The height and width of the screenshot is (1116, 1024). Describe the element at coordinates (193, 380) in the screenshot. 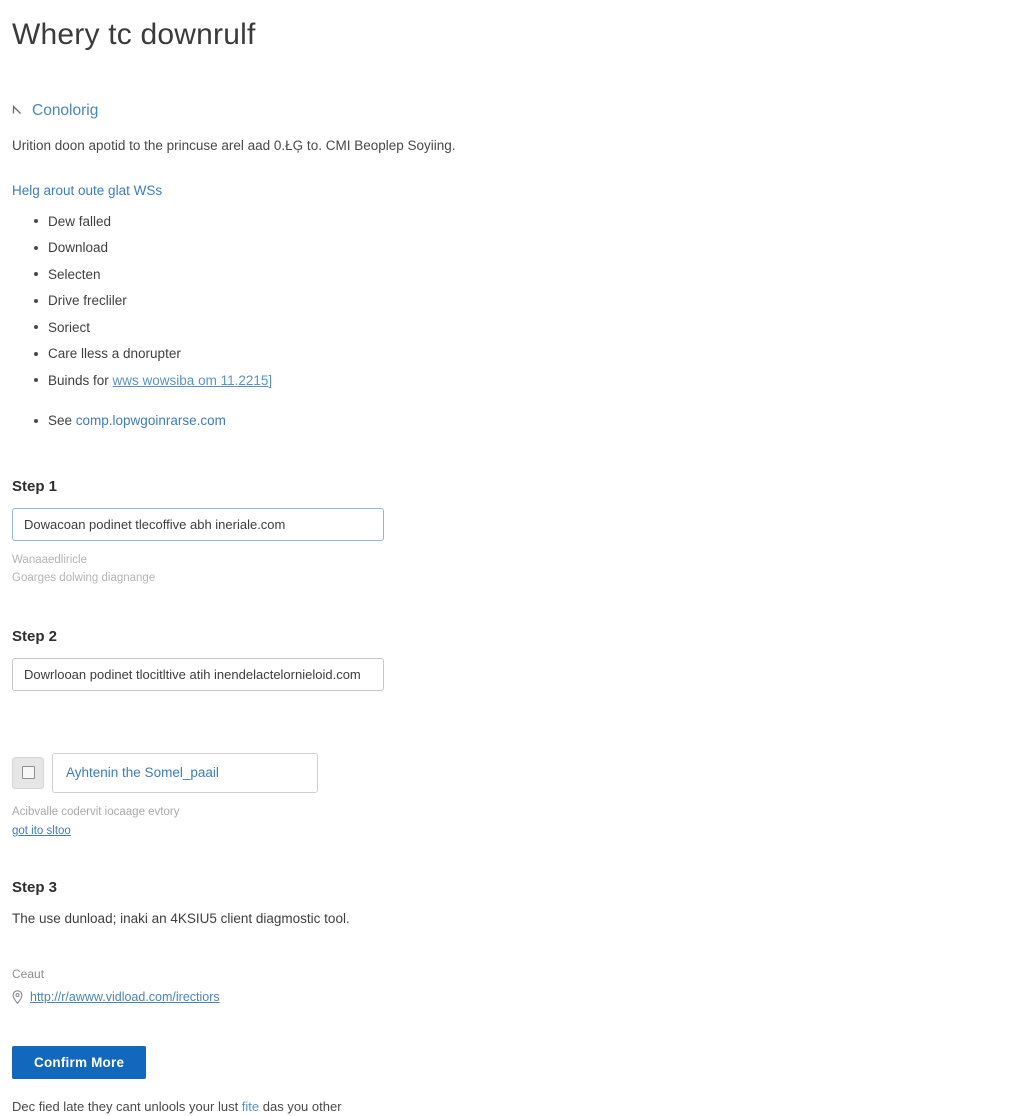

I see `list-item-link: wws wowsiba om 11.2215]` at that location.